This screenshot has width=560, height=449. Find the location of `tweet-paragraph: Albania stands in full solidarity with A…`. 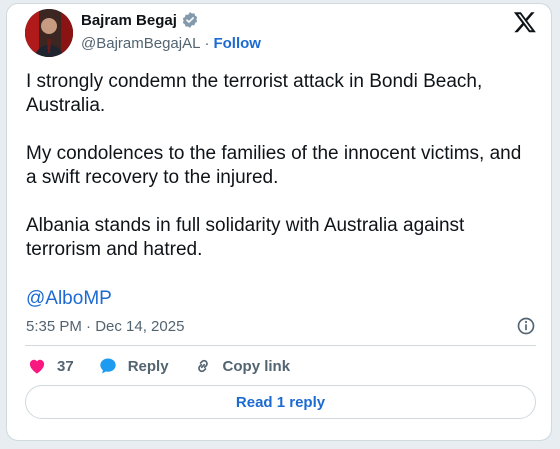

tweet-paragraph: Albania stands in full solidarity with A… is located at coordinates (245, 237).